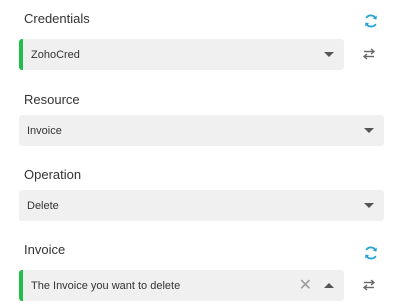 This screenshot has width=400, height=306. Describe the element at coordinates (106, 285) in the screenshot. I see `invoice-value: The Invoice you want to delete` at that location.